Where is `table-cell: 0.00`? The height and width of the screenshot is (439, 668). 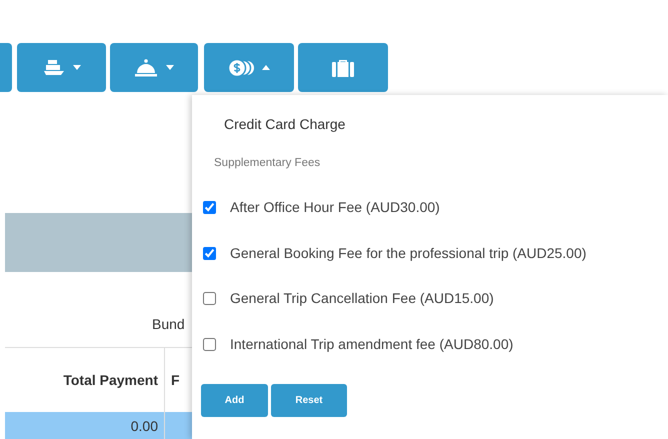 table-cell: 0.00 is located at coordinates (85, 425).